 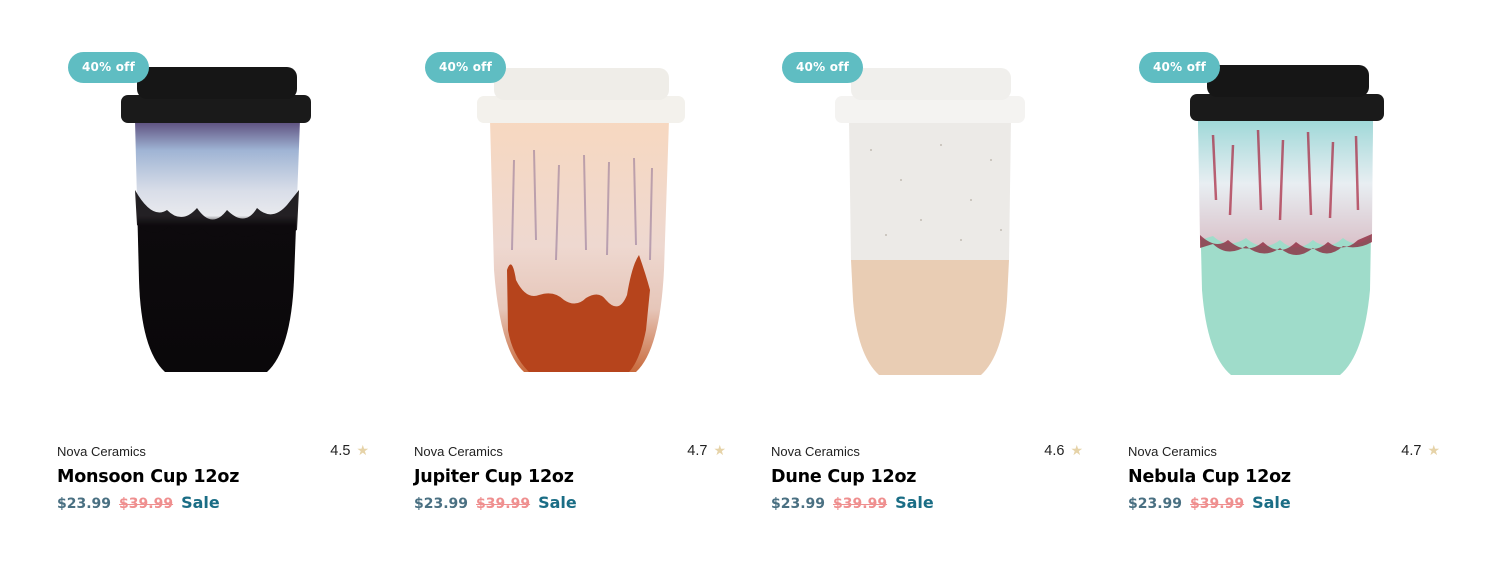 I want to click on product-title: Dune Cup 12oz, so click(x=928, y=477).